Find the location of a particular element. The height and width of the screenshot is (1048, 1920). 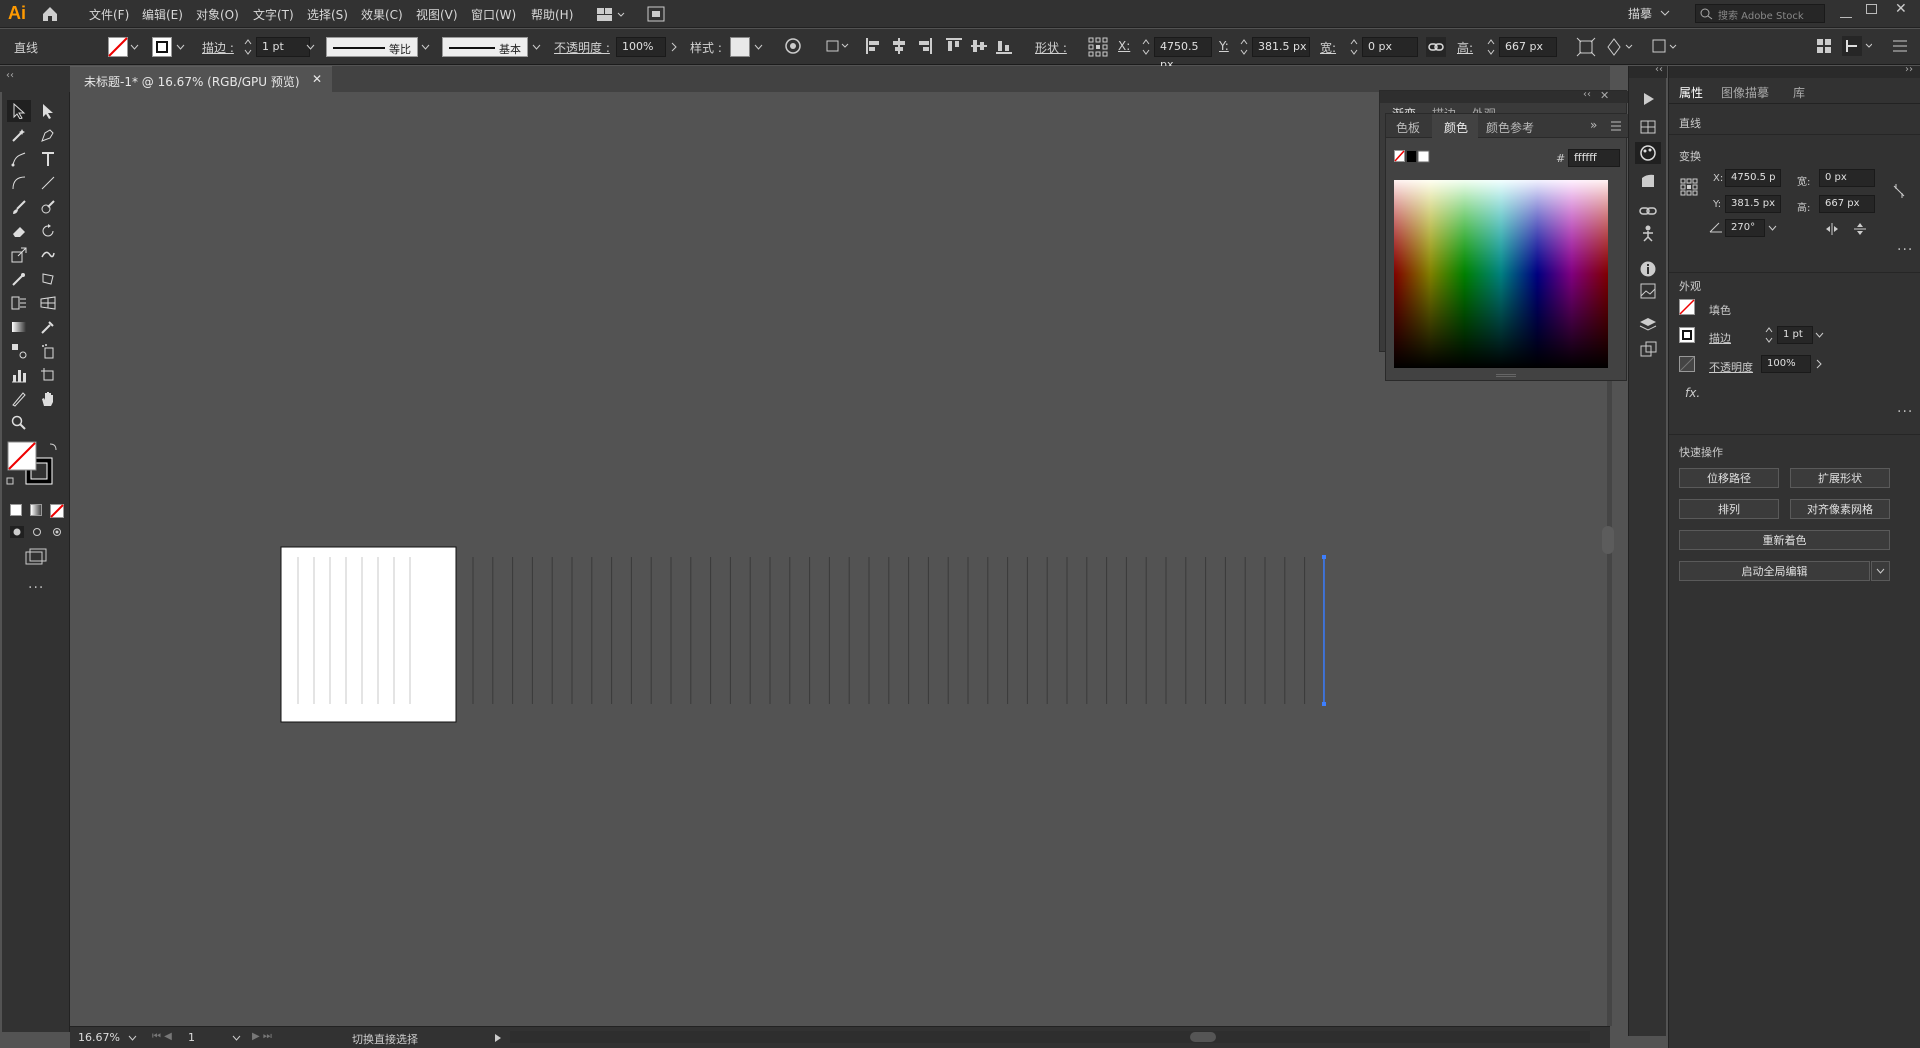

symbol-sprayer-tool-icon is located at coordinates (48, 351).